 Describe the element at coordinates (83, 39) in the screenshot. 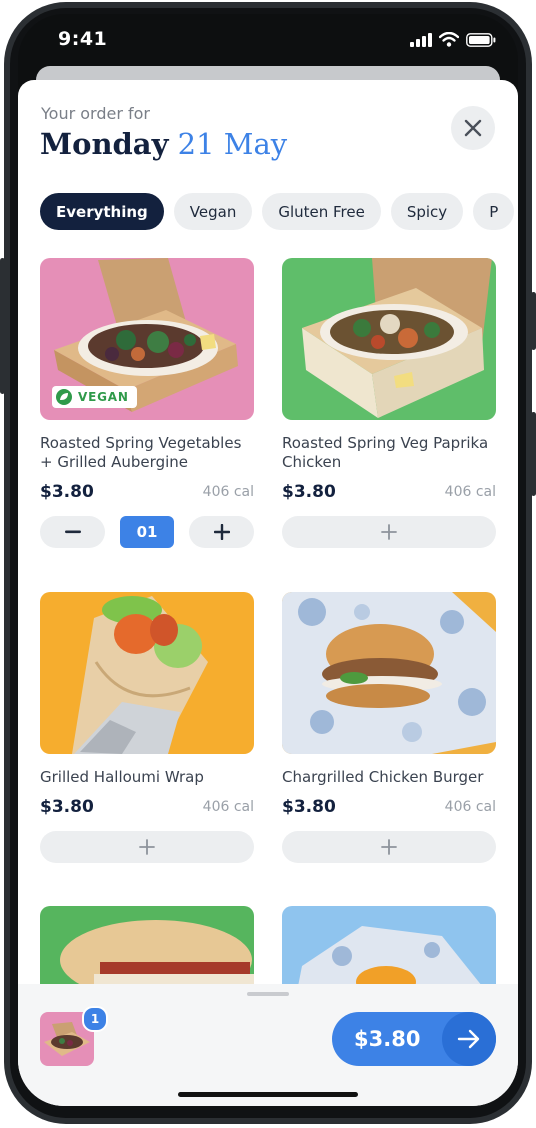

I see `status-time: 9:41` at that location.